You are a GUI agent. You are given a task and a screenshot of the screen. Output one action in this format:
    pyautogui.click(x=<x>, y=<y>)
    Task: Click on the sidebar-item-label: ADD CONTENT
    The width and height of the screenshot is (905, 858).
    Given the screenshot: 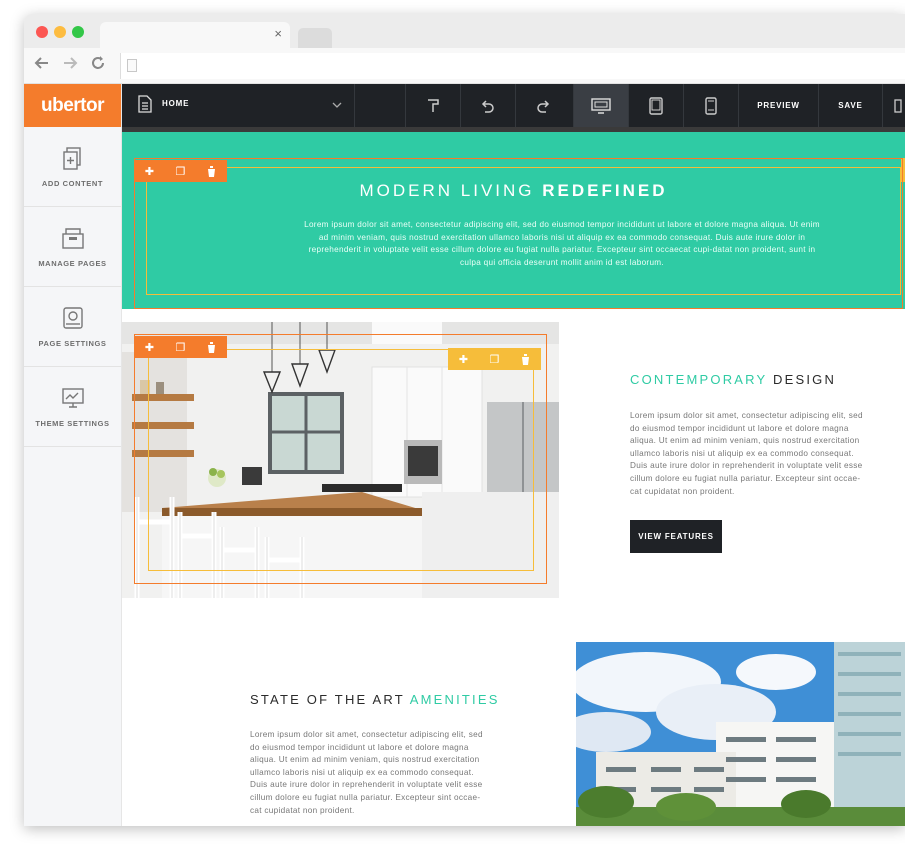 What is the action you would take?
    pyautogui.click(x=72, y=183)
    